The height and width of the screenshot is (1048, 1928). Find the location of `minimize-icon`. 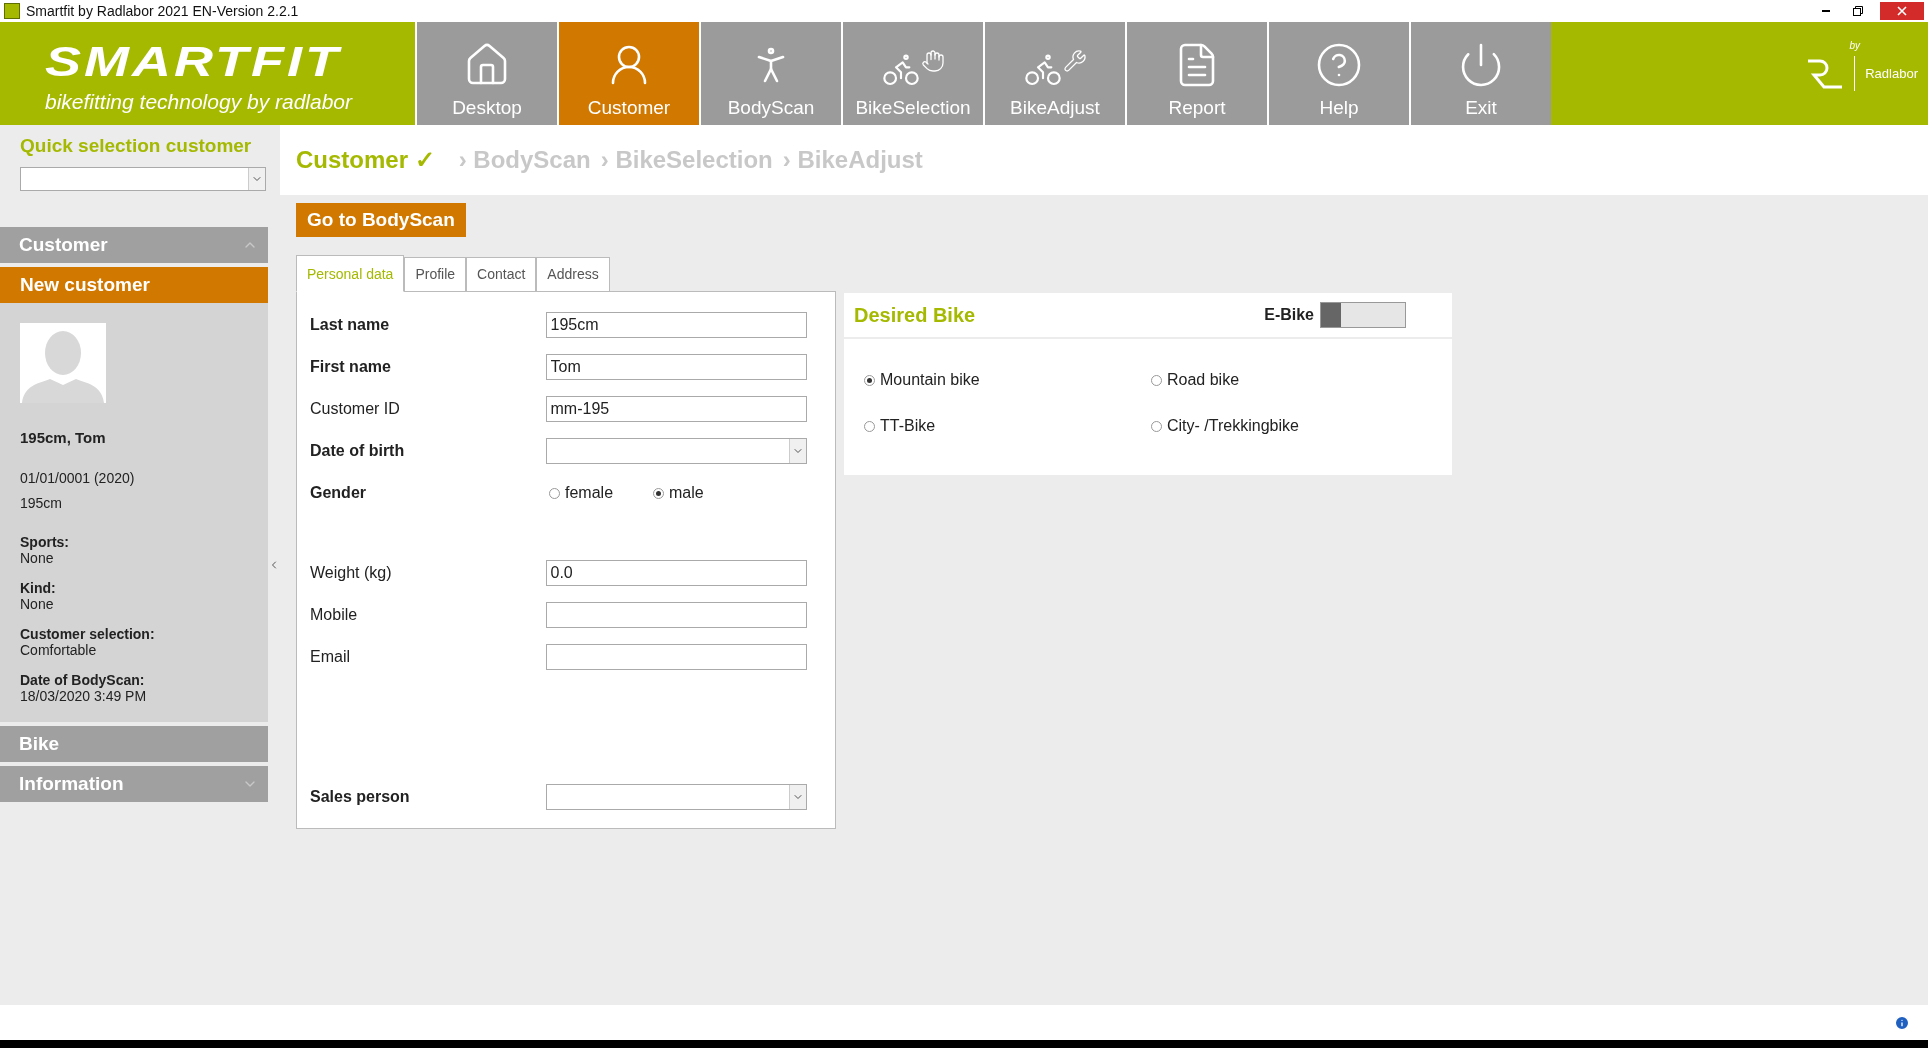

minimize-icon is located at coordinates (1826, 11).